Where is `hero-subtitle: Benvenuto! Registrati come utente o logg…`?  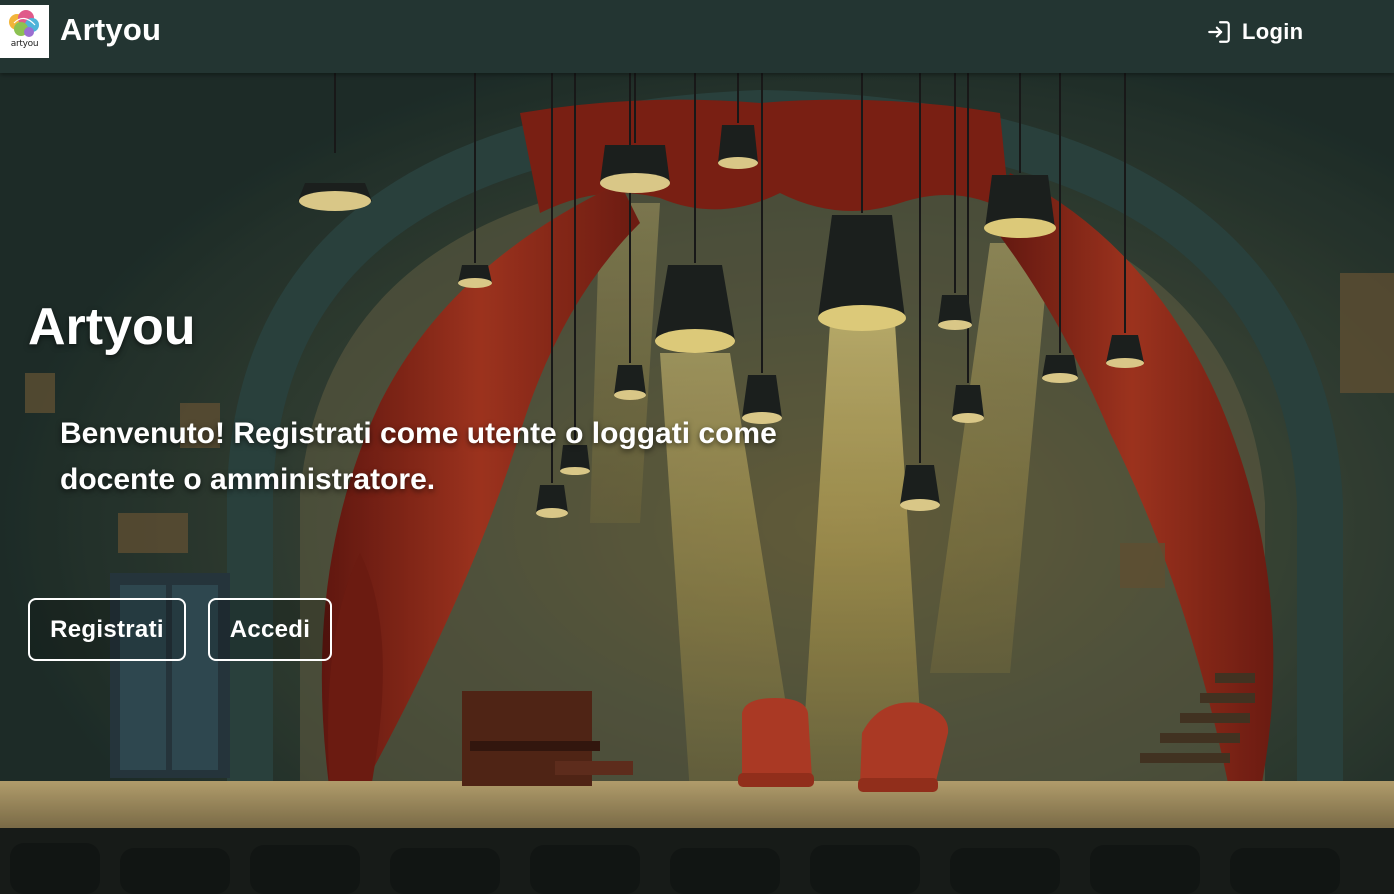 hero-subtitle: Benvenuto! Registrati come utente o logg… is located at coordinates (418, 456).